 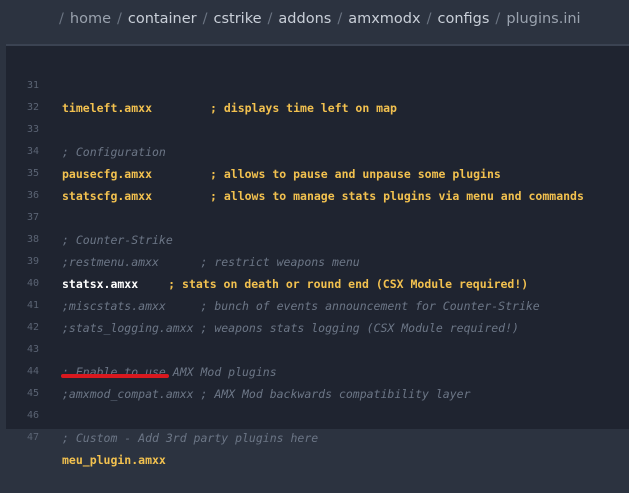 I want to click on breadcrumb-configs: configs, so click(x=463, y=19).